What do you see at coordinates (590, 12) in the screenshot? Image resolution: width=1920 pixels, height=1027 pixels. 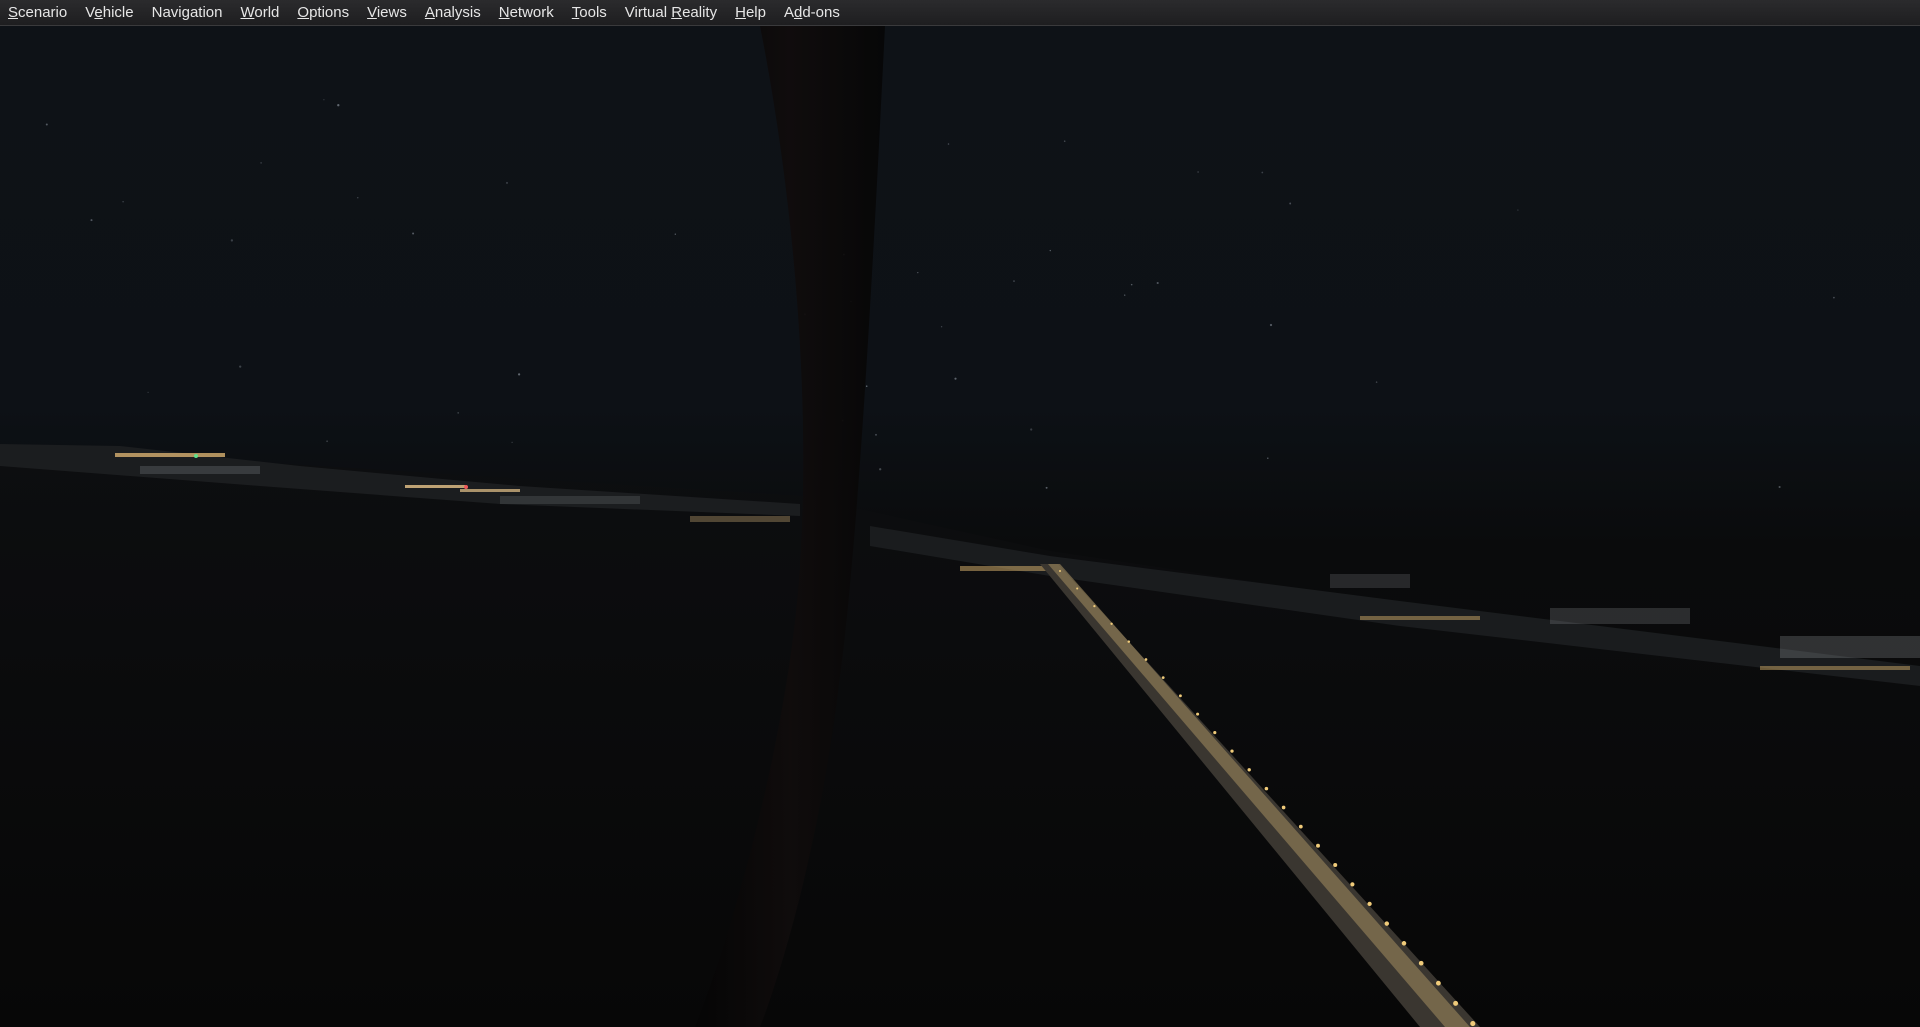 I see `menu-tools: Tools` at bounding box center [590, 12].